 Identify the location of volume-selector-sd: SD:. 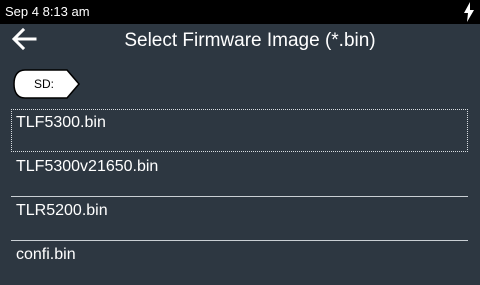
(47, 84).